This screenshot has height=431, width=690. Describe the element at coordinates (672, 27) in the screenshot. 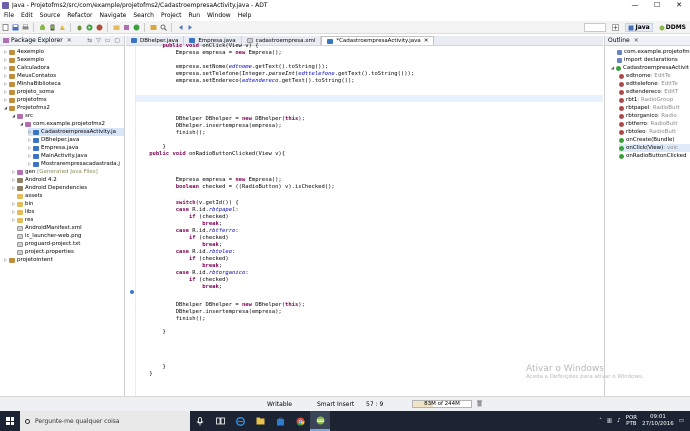

I see `ddms-perspective-button: DDMS` at that location.